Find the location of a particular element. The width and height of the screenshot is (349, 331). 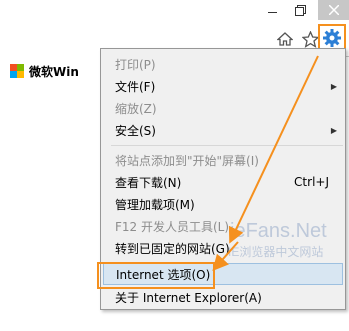

home-icon is located at coordinates (285, 39).